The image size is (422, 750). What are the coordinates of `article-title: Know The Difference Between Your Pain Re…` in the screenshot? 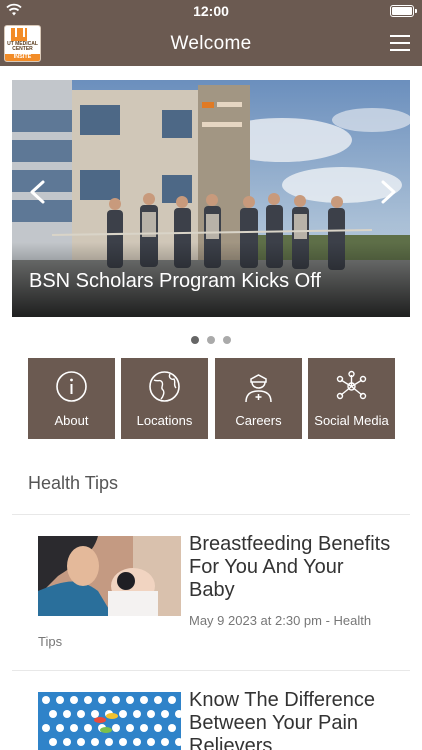 It's located at (291, 719).